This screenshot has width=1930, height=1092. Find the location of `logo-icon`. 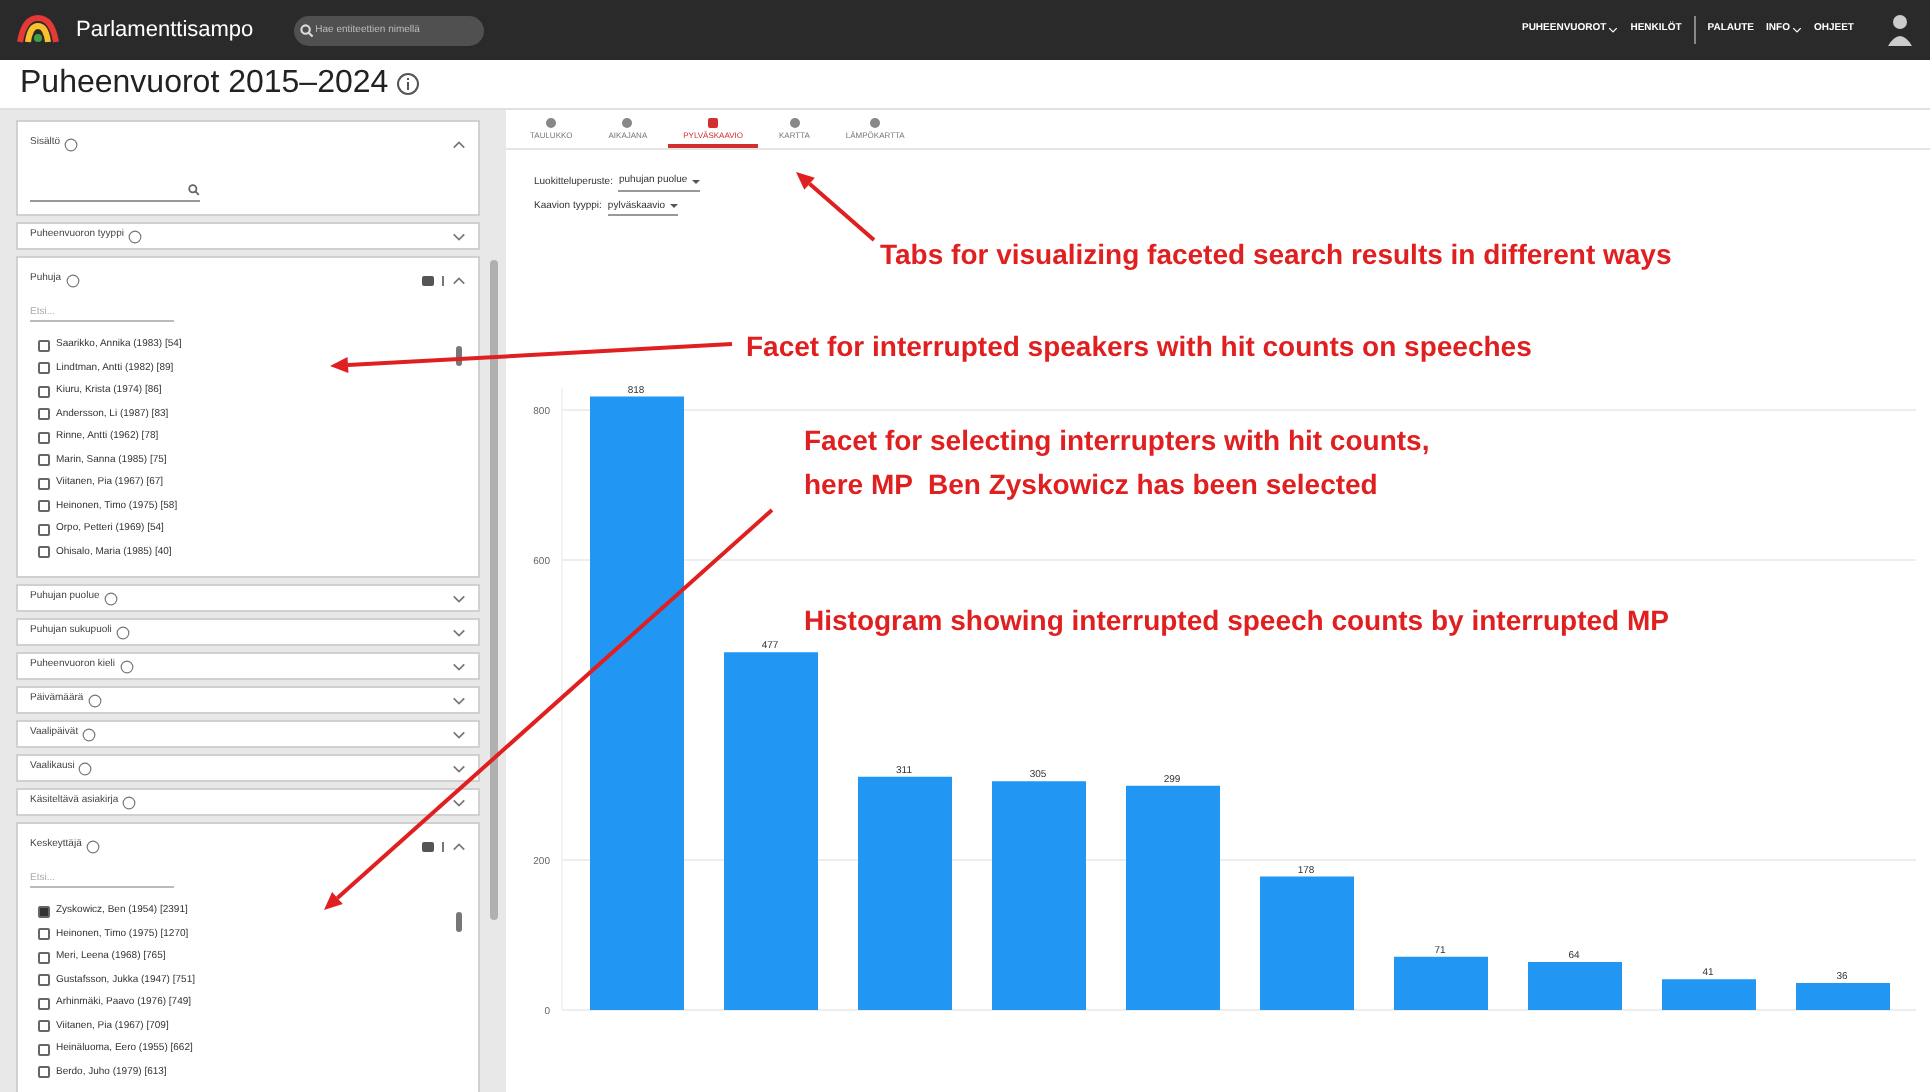

logo-icon is located at coordinates (38, 30).